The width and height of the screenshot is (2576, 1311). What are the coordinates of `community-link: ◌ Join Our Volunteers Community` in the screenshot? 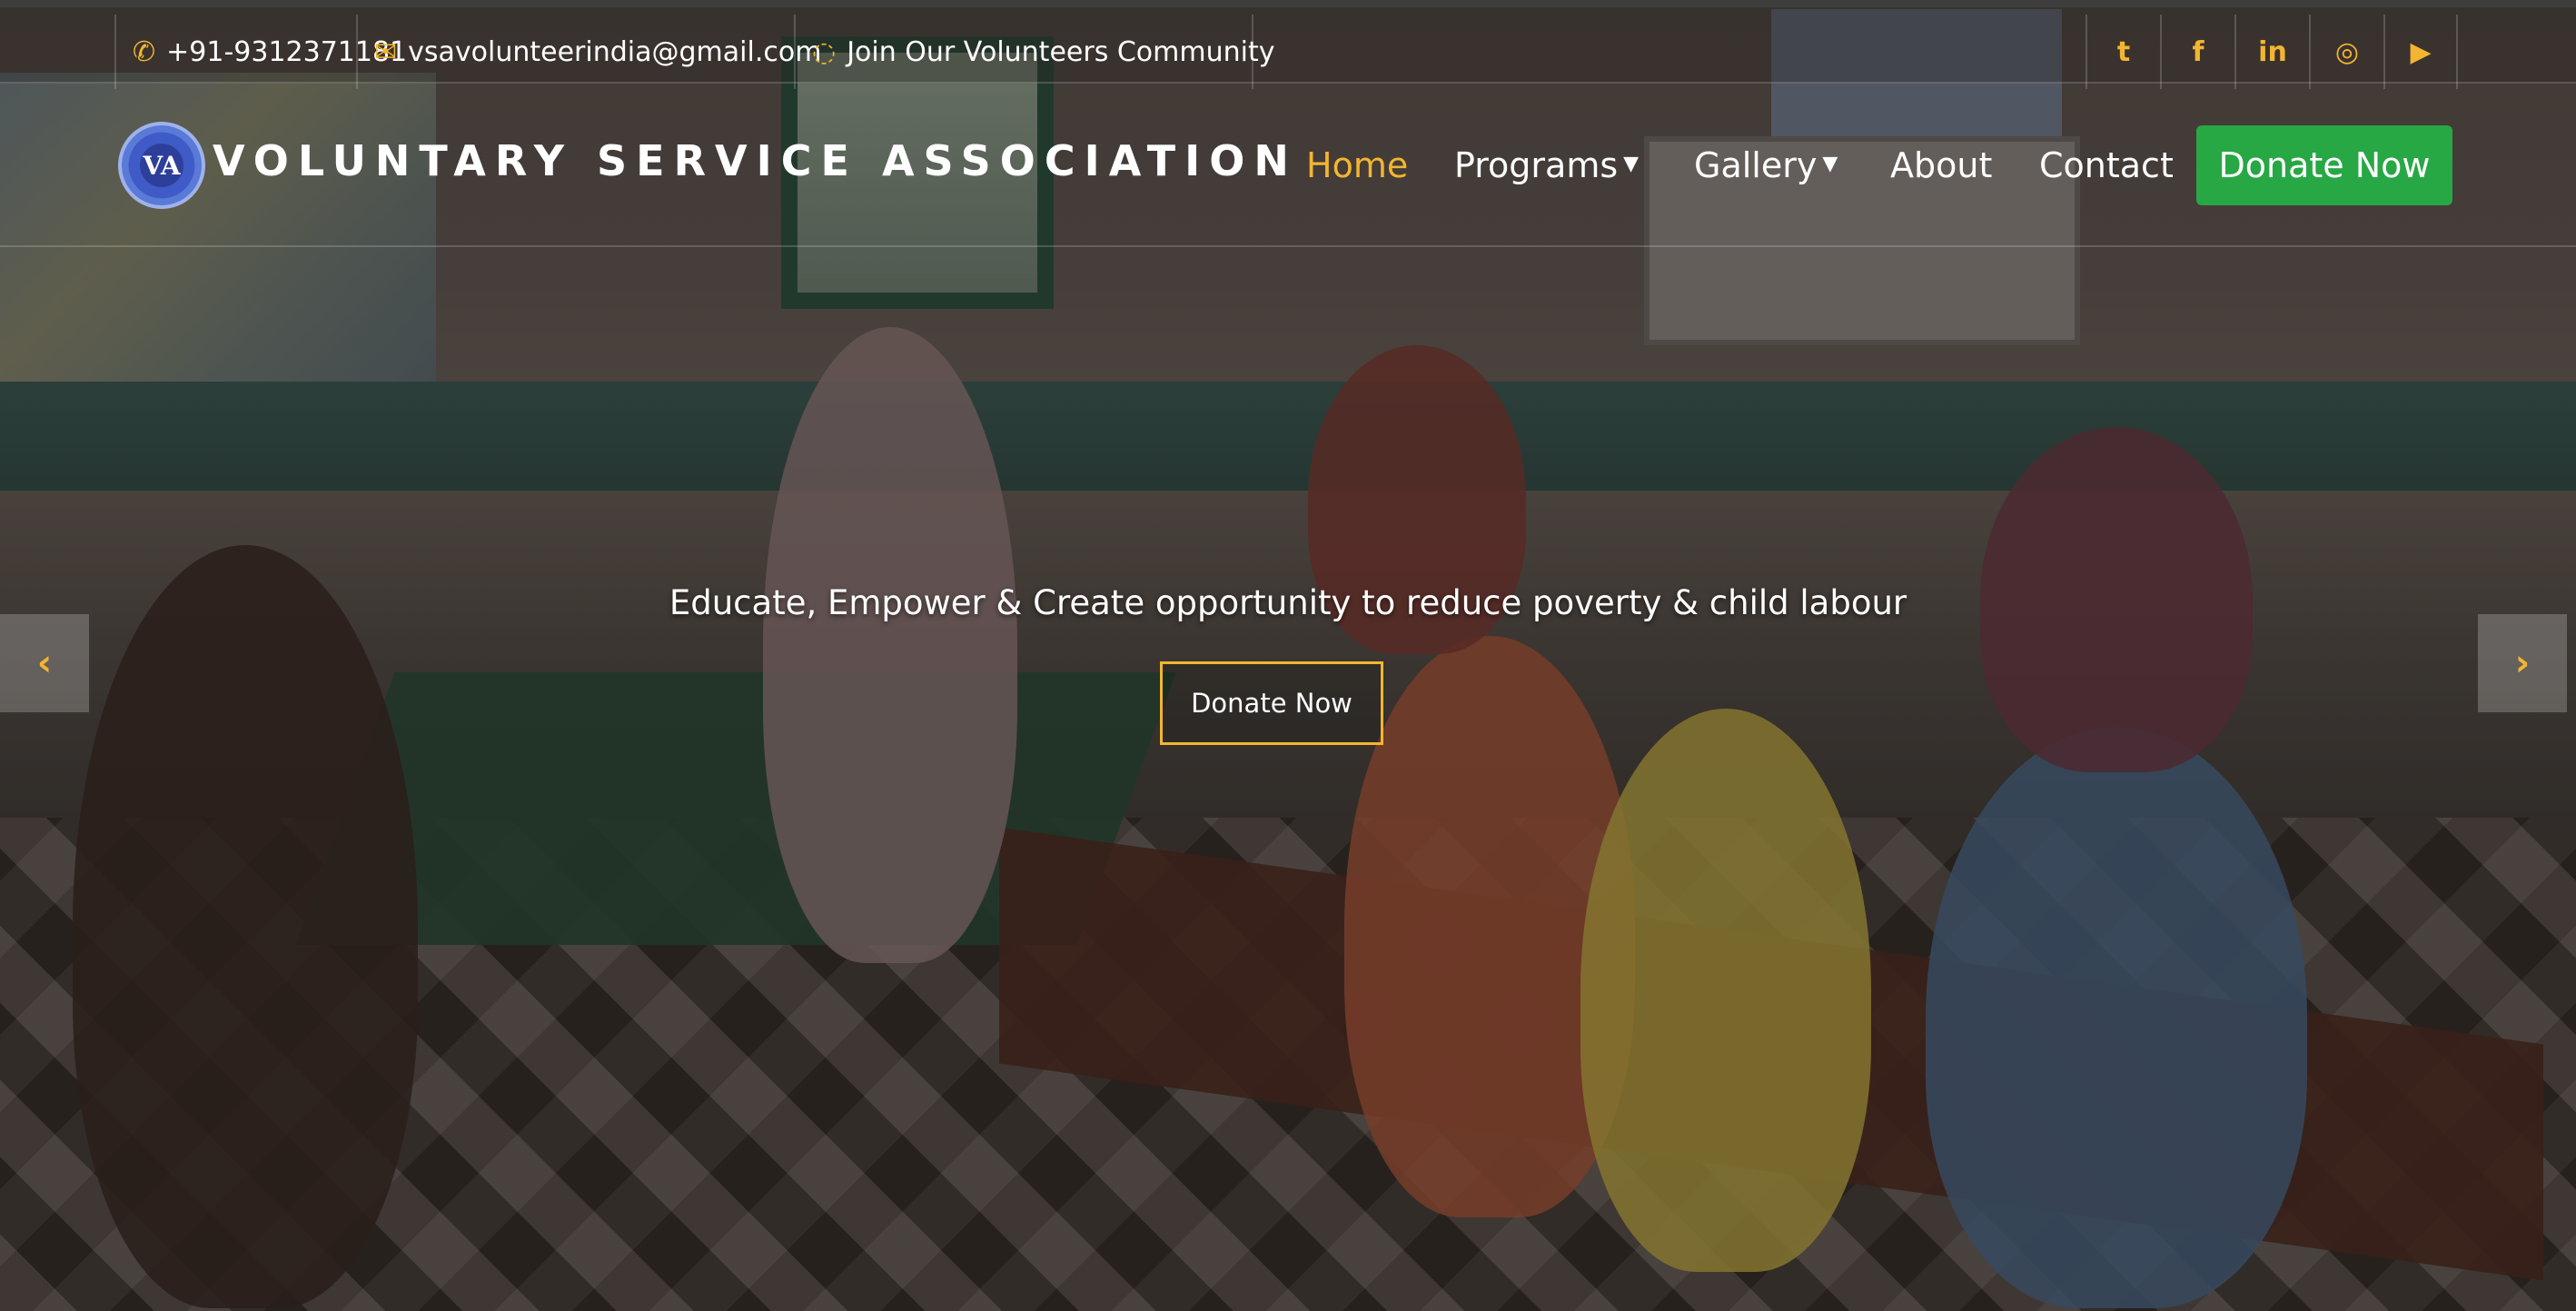 It's located at (1043, 52).